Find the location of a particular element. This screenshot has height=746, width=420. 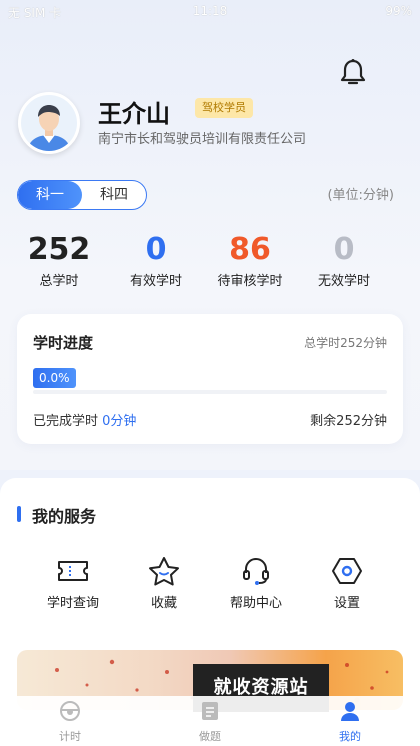

service-label: 收藏 is located at coordinates (163, 603).